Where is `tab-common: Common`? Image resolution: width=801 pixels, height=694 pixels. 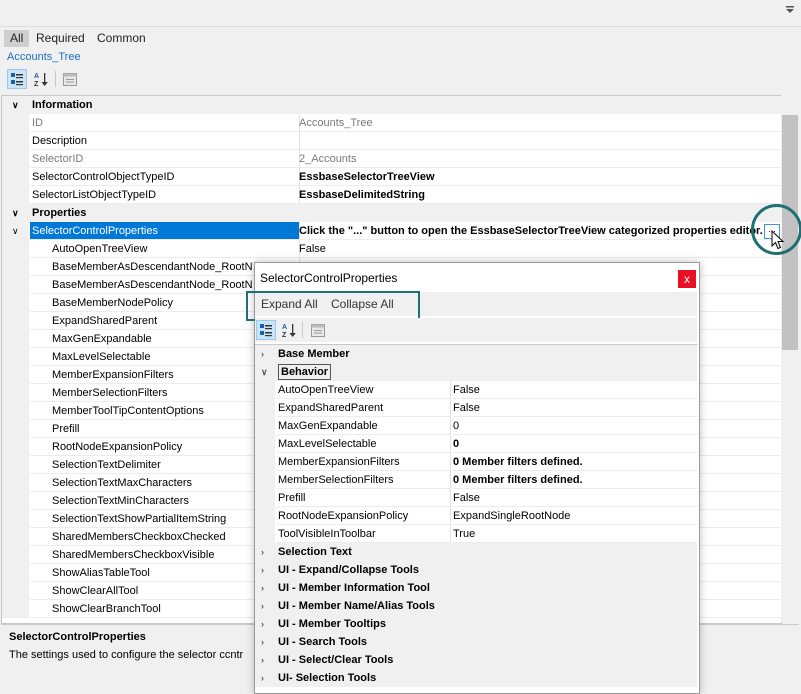 tab-common: Common is located at coordinates (121, 38).